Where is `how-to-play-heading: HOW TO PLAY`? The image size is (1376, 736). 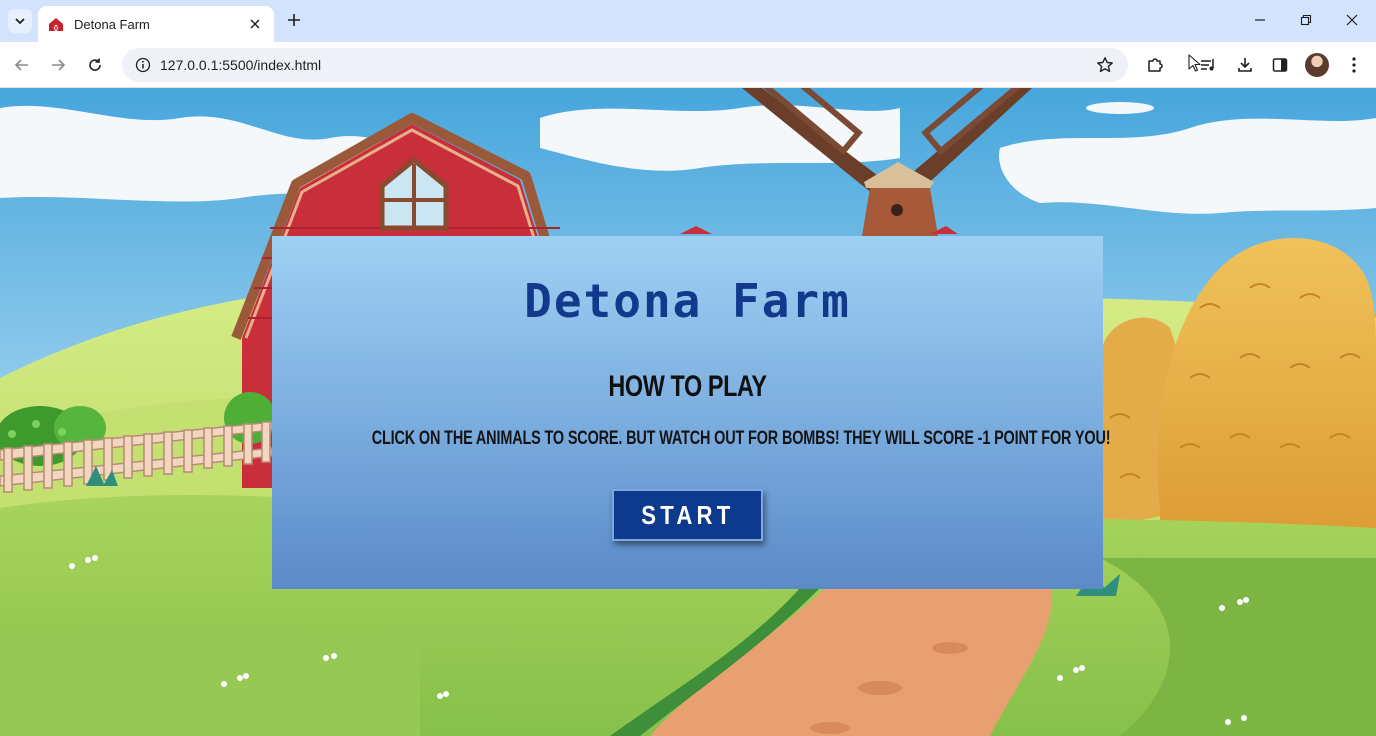 how-to-play-heading: HOW TO PLAY is located at coordinates (687, 386).